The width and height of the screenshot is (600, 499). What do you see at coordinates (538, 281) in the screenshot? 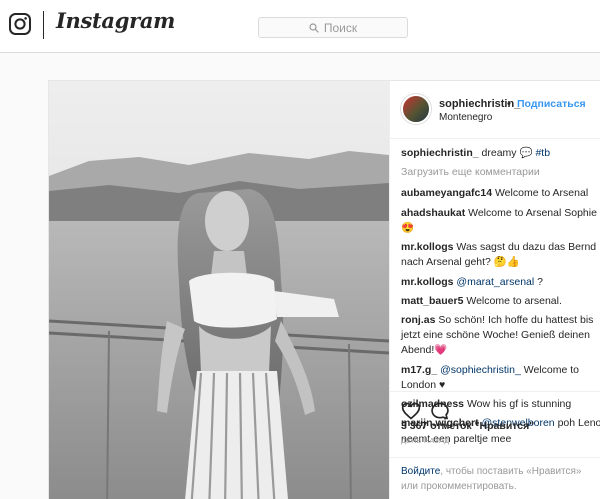
I see `comment-text: ?` at bounding box center [538, 281].